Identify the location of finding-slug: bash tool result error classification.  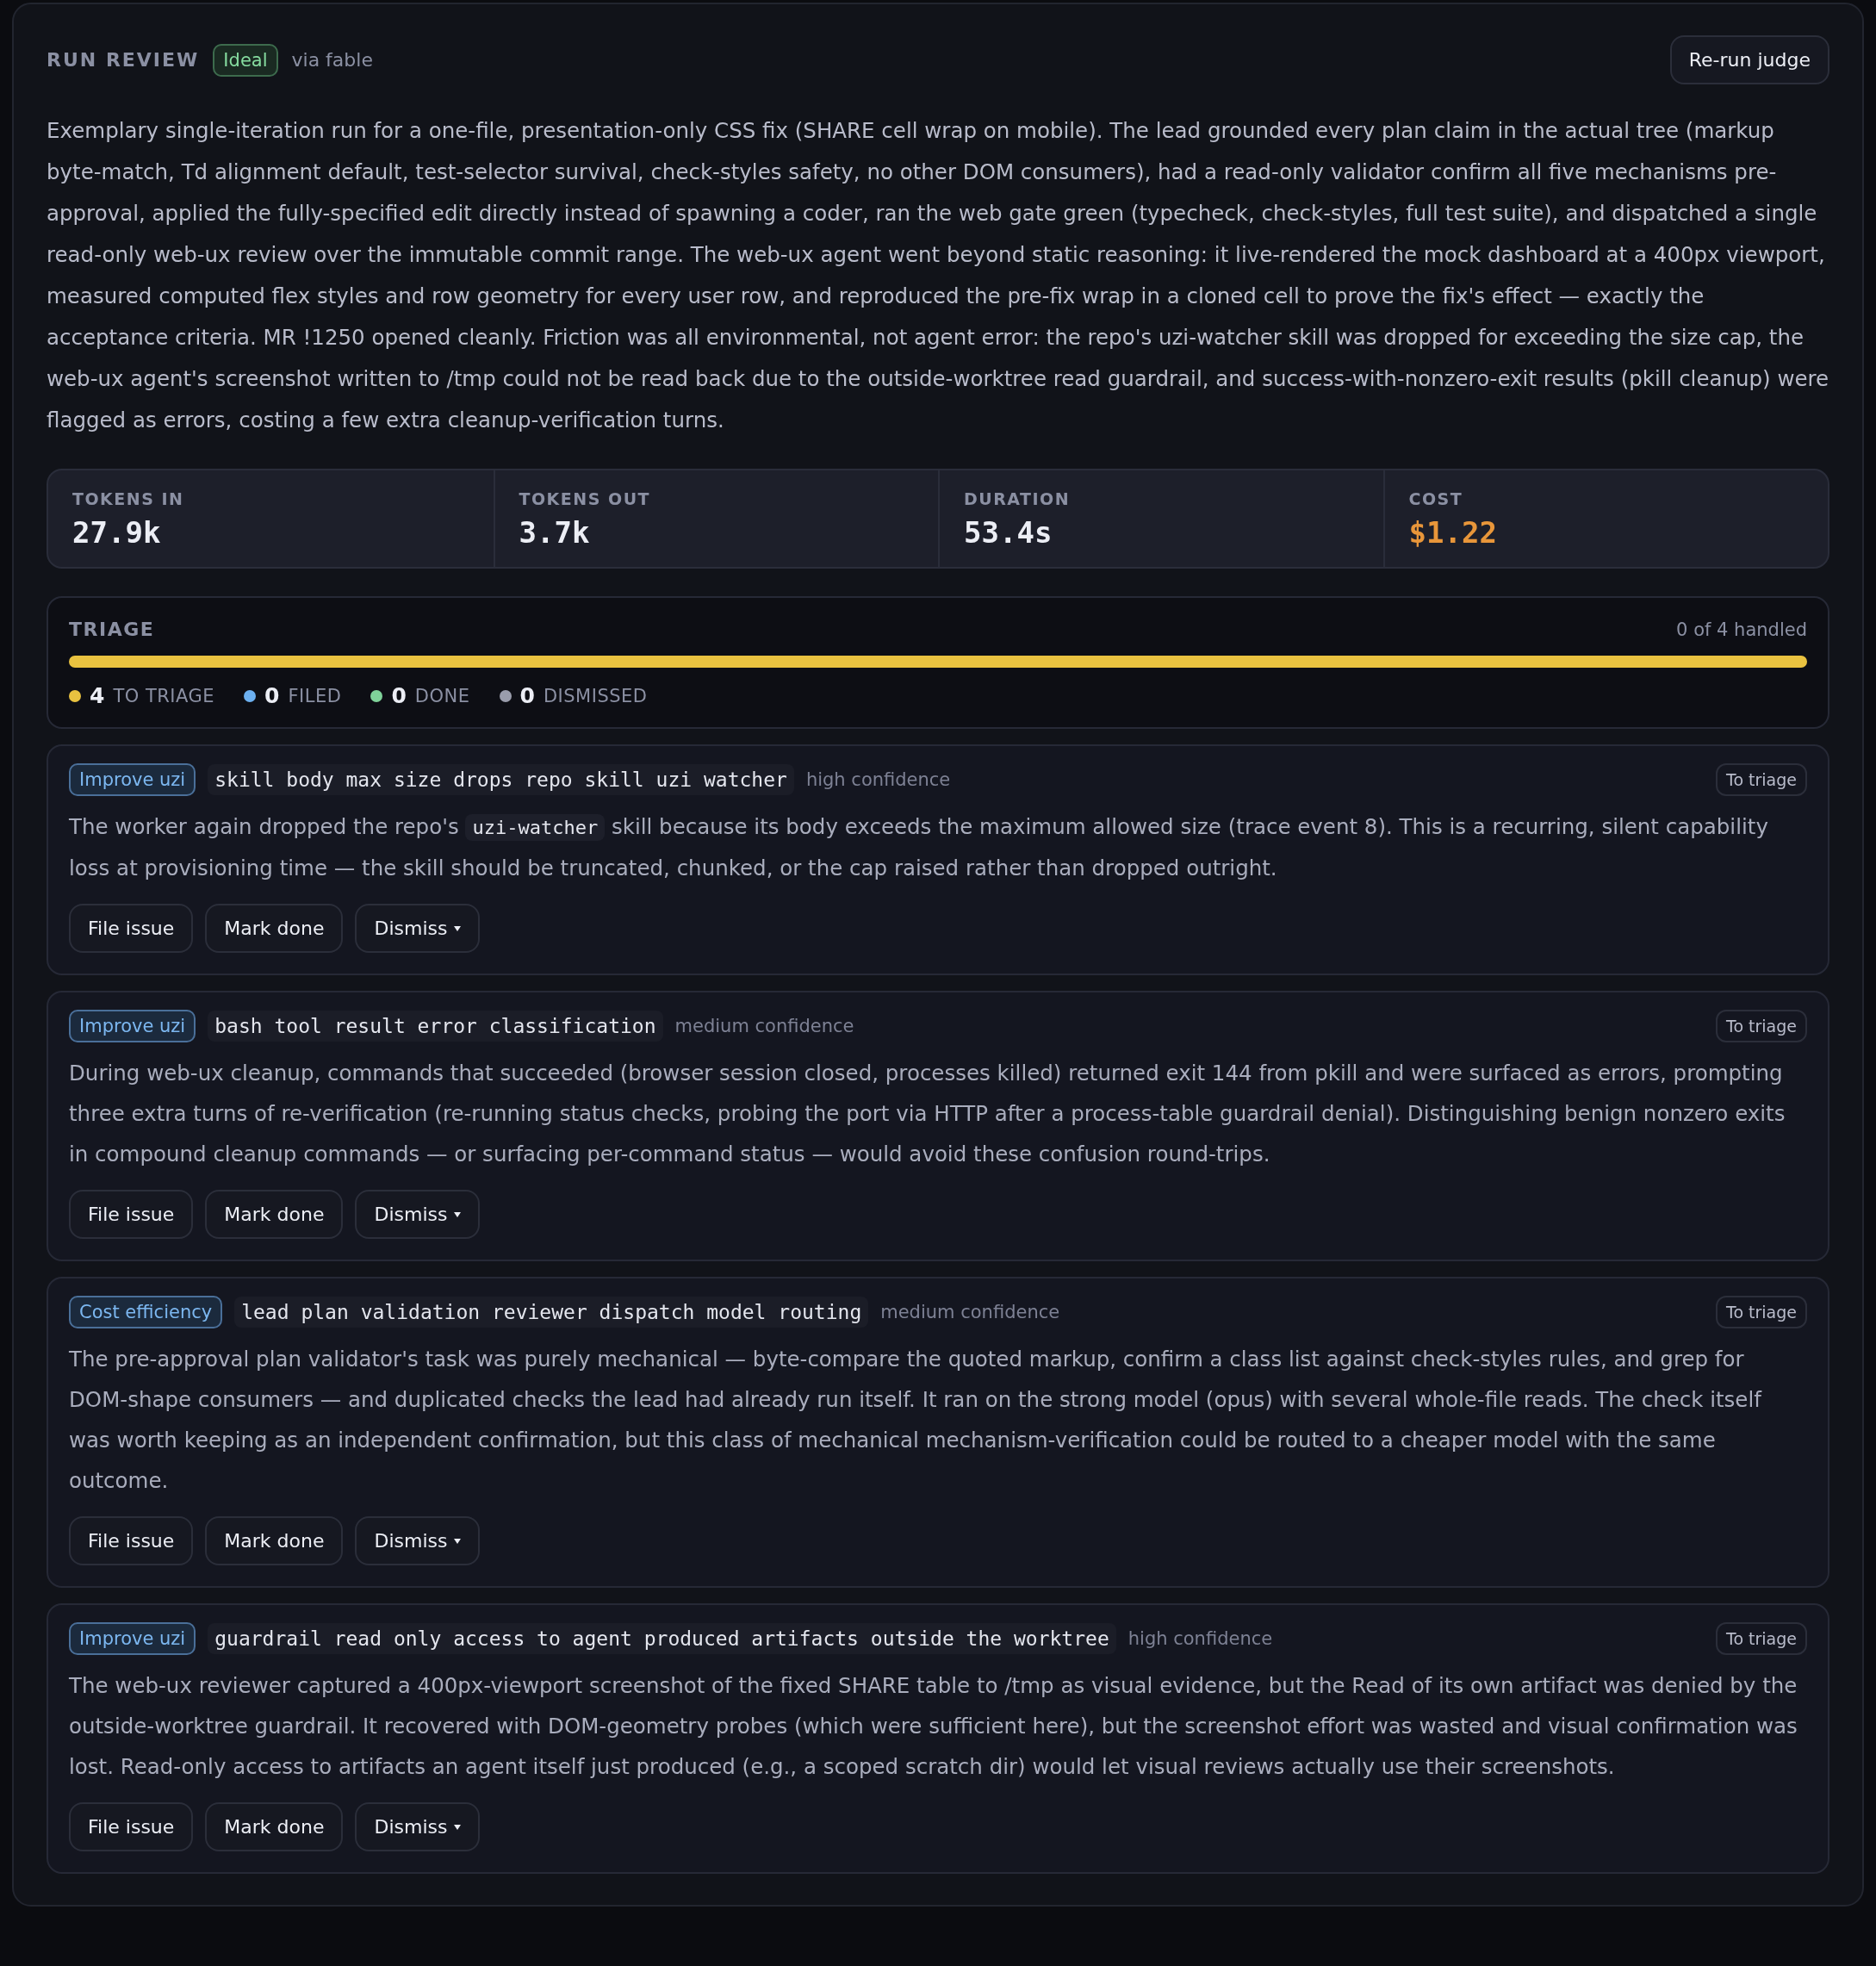
(435, 1026).